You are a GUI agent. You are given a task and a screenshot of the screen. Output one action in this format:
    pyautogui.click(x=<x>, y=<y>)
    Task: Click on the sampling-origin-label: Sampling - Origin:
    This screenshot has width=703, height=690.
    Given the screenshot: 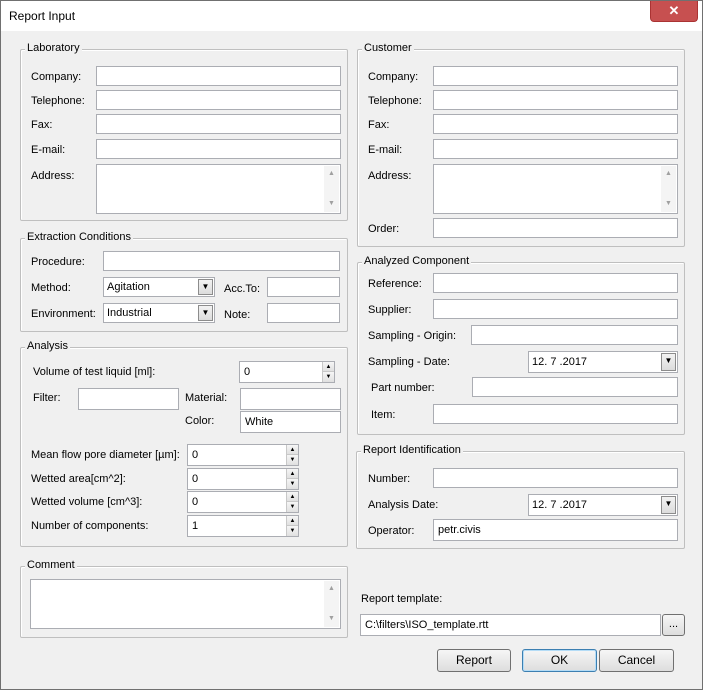 What is the action you would take?
    pyautogui.click(x=412, y=336)
    